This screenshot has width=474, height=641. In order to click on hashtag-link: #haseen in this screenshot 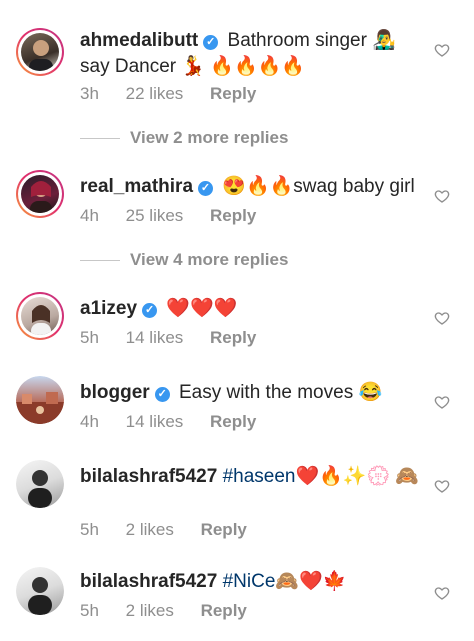, I will do `click(259, 476)`.